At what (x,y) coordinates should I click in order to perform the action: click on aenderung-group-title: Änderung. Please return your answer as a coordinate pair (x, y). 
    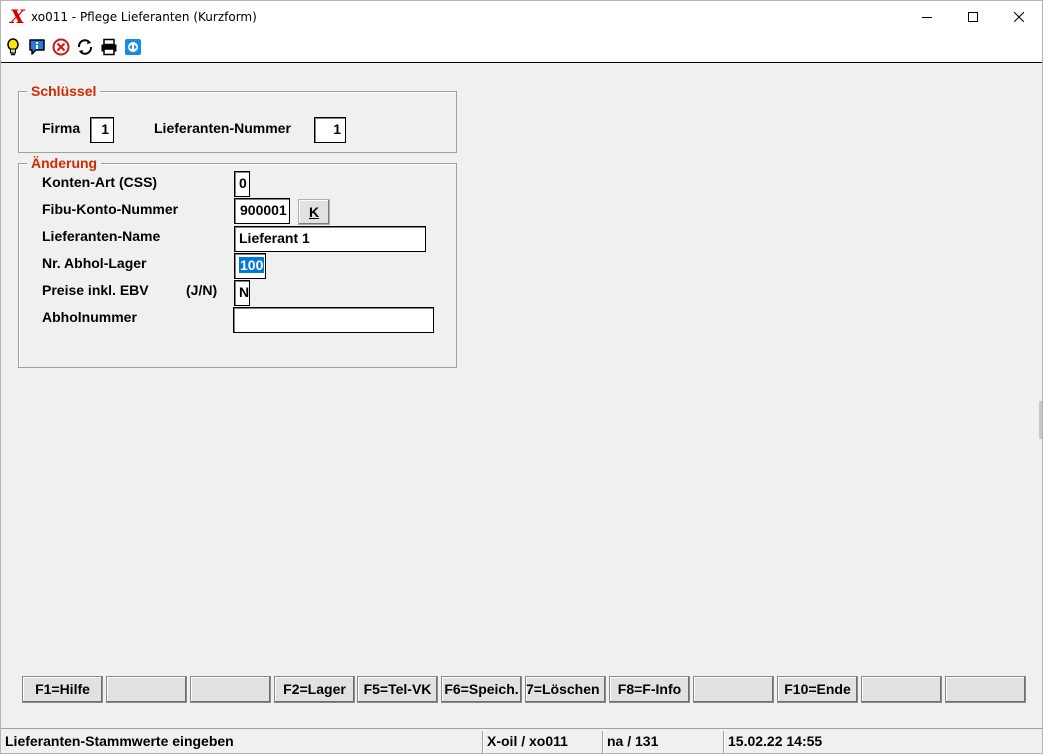
    Looking at the image, I should click on (64, 163).